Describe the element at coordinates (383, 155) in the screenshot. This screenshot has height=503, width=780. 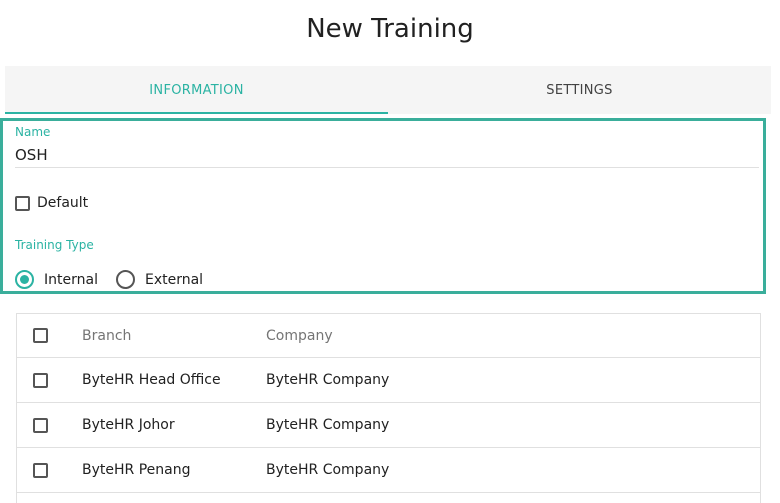
I see `name-input` at that location.